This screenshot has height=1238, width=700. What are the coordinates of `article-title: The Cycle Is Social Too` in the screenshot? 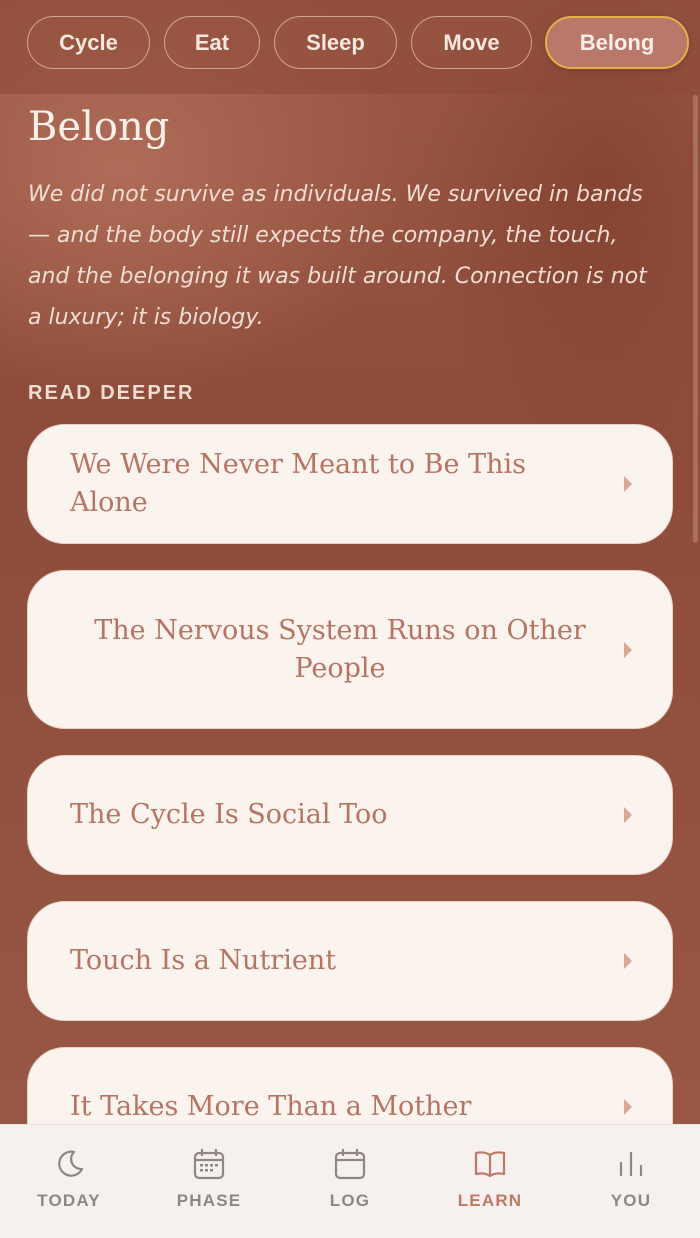 It's located at (229, 814).